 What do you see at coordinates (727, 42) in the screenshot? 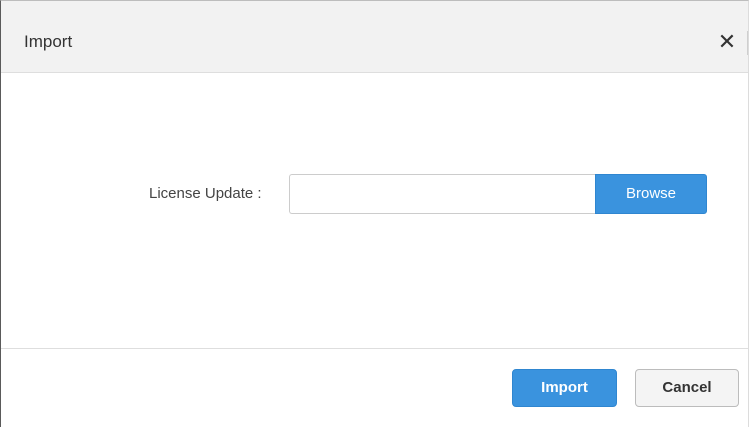
I see `close-icon: ✕` at bounding box center [727, 42].